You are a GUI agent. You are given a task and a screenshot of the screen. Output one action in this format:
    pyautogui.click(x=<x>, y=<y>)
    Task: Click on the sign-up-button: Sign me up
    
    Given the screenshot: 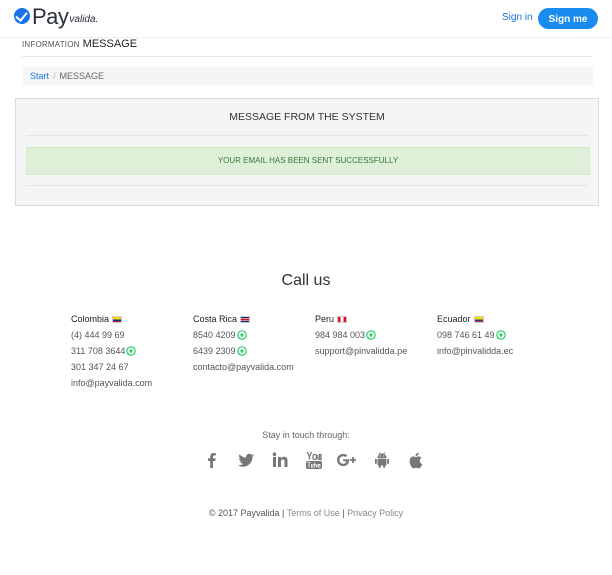 What is the action you would take?
    pyautogui.click(x=568, y=27)
    